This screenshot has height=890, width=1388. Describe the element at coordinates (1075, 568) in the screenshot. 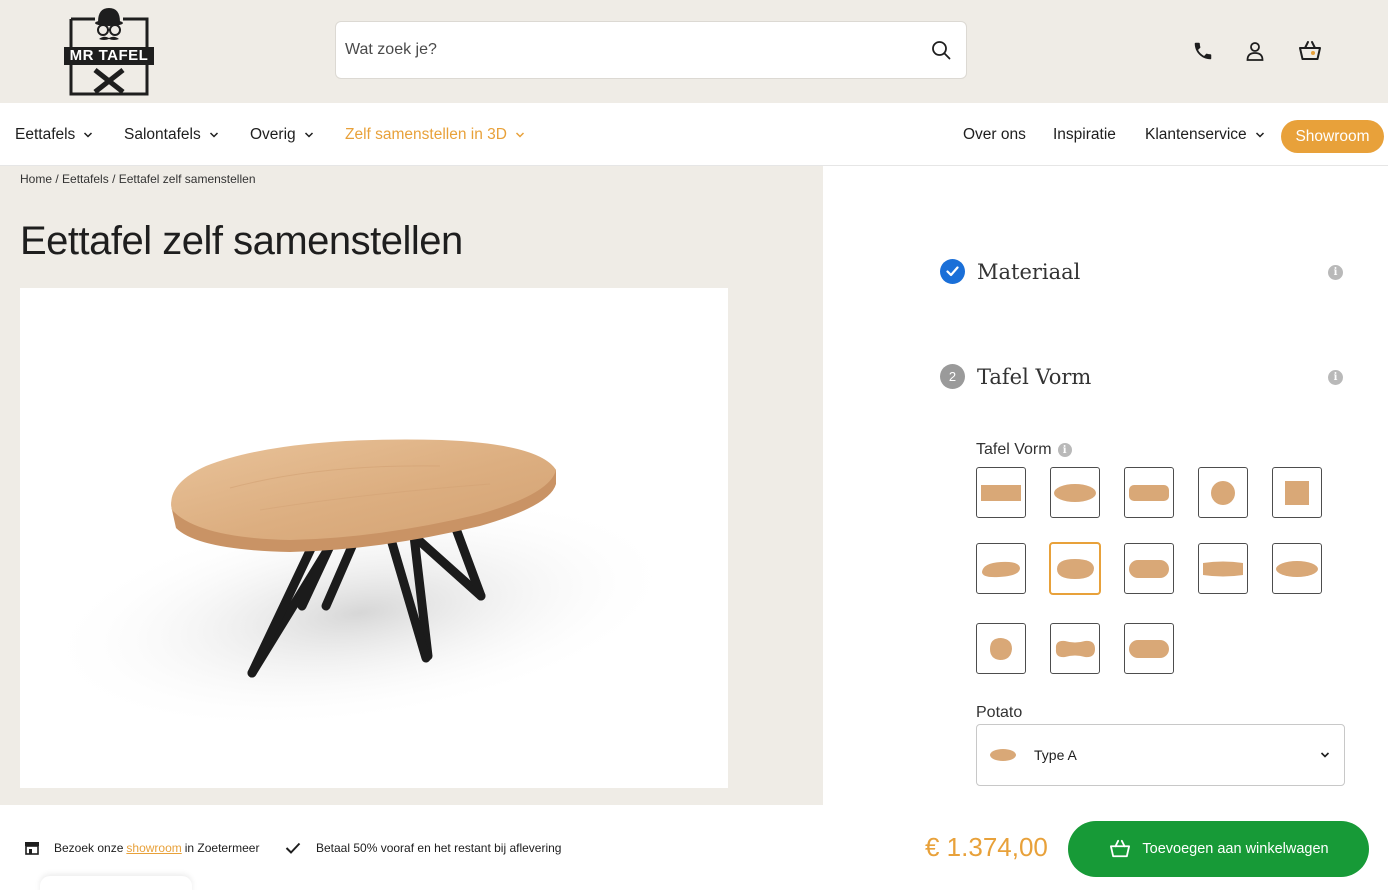

I see `shape-option-potato` at that location.